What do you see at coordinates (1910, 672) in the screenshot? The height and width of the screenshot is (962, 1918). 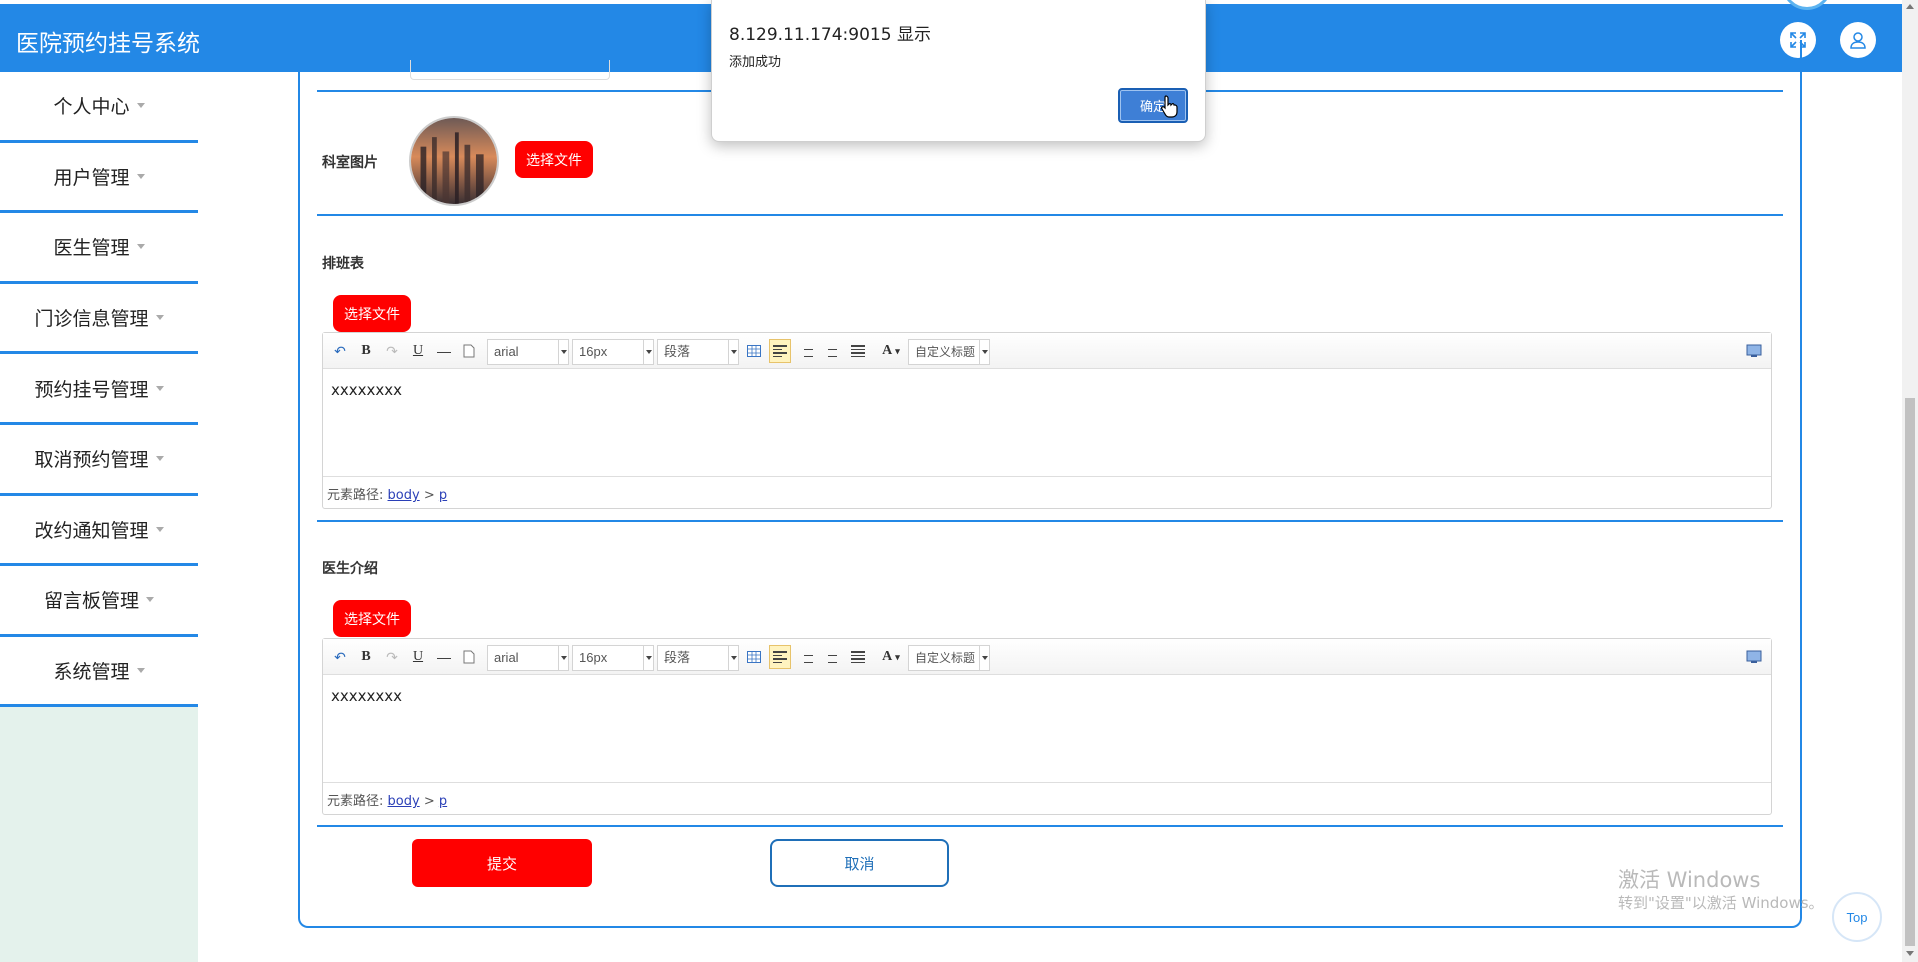 I see `scrollbar-thumb` at bounding box center [1910, 672].